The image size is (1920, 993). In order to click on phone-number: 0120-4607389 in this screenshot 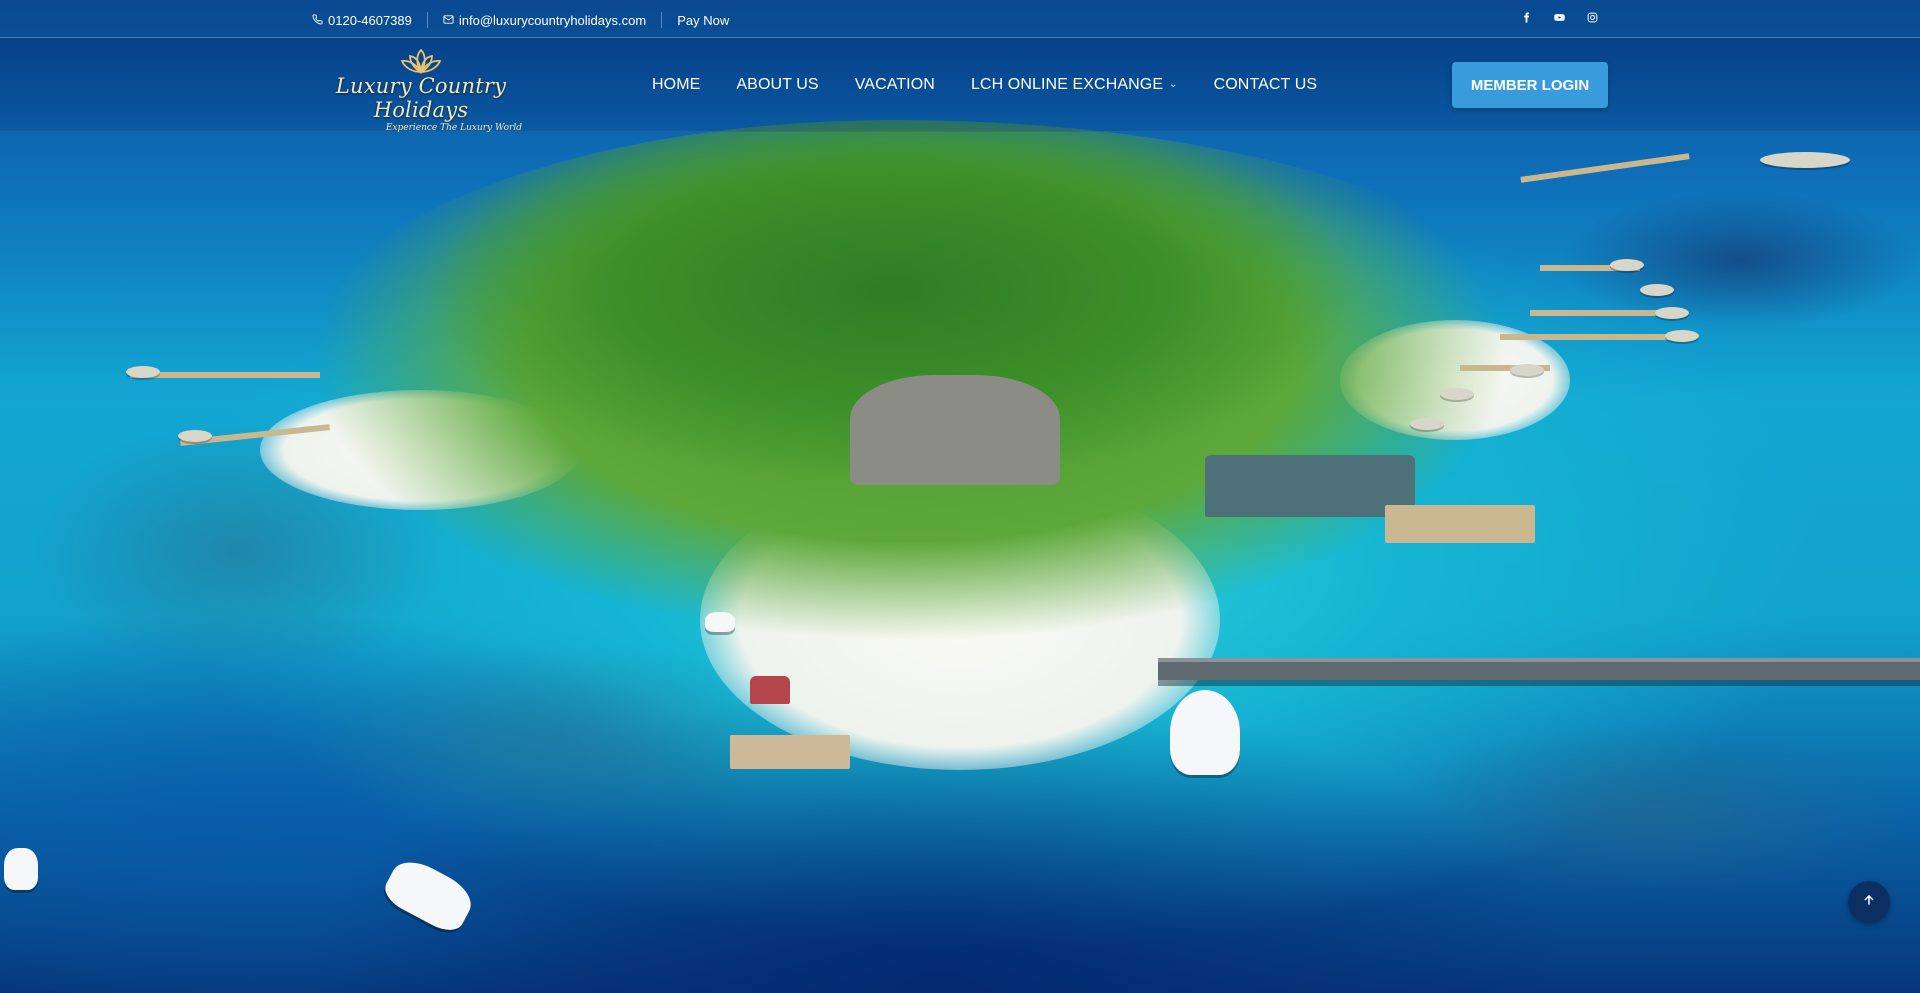, I will do `click(370, 20)`.